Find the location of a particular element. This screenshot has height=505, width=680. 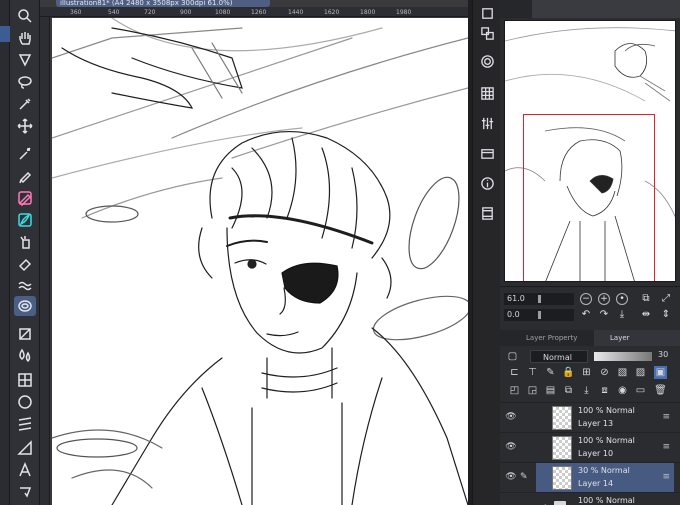

new-folder-icon: ▤ is located at coordinates (550, 390).